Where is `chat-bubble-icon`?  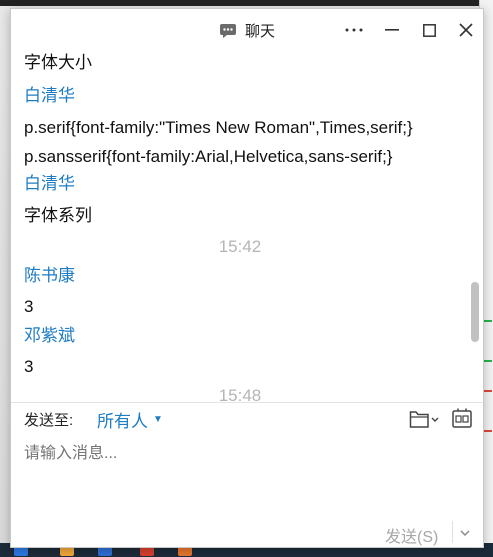
chat-bubble-icon is located at coordinates (228, 30).